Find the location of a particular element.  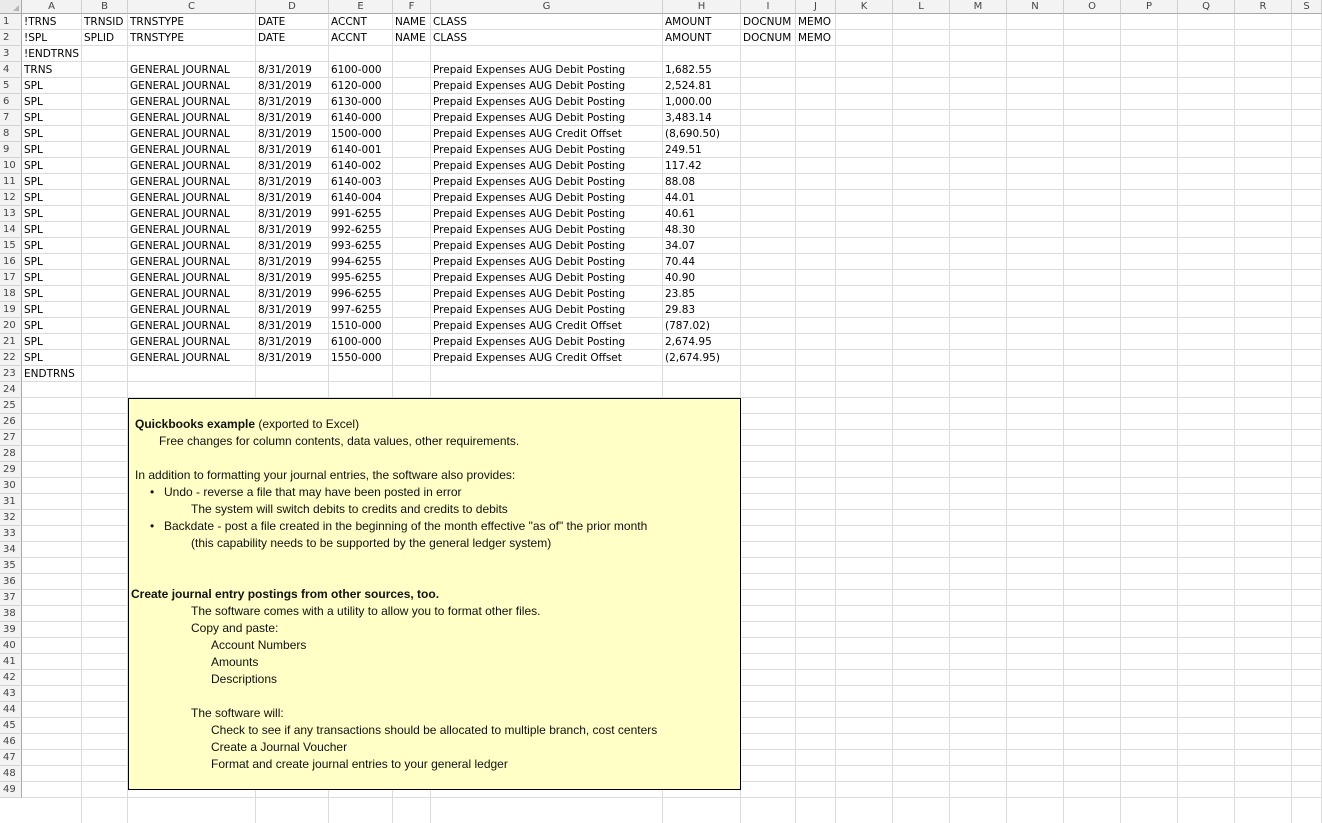

cell-e9: 6140-001 is located at coordinates (355, 150).